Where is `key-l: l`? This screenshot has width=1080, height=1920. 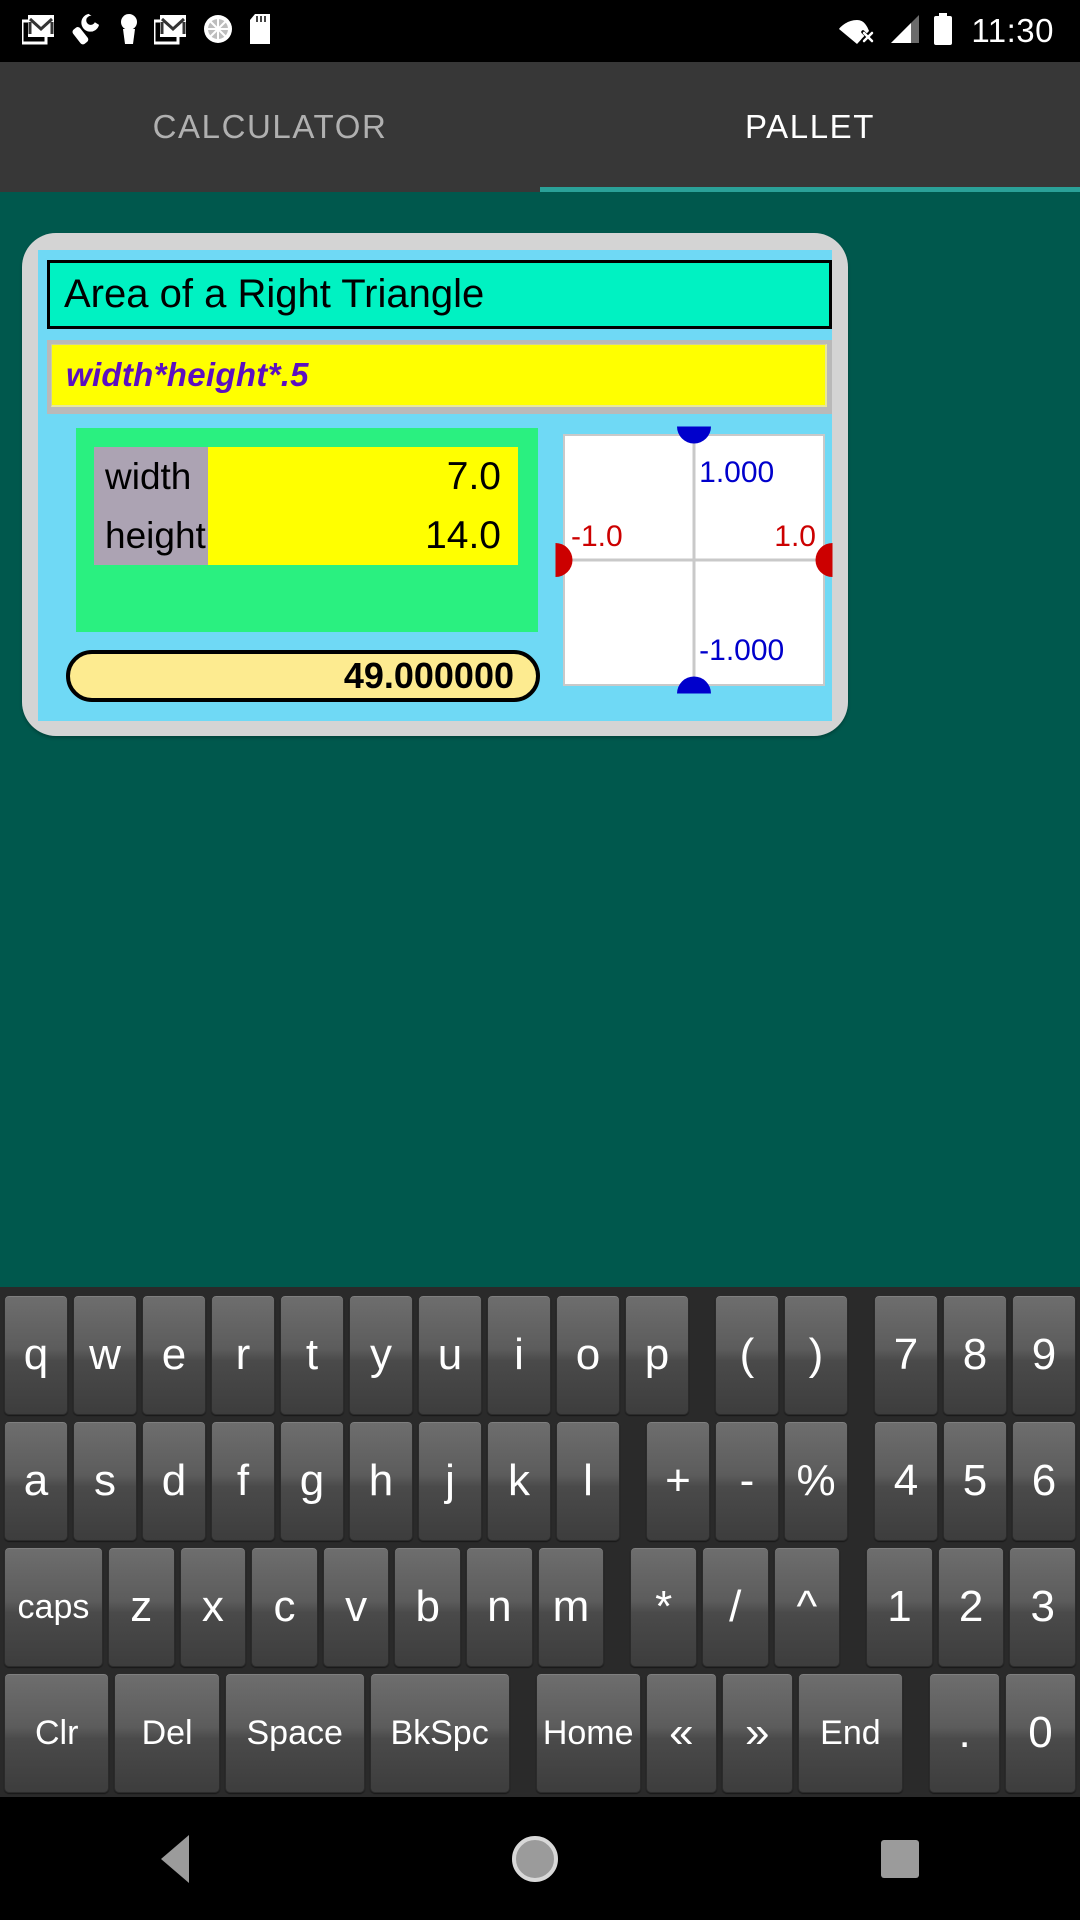 key-l: l is located at coordinates (588, 1481).